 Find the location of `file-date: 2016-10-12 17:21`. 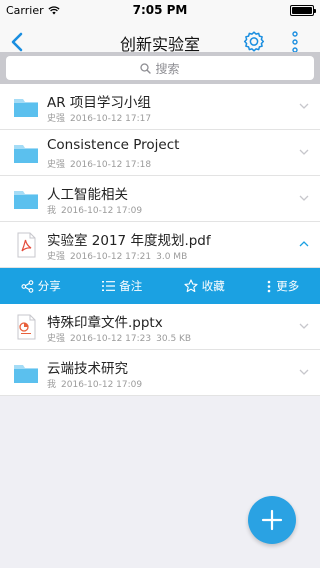

file-date: 2016-10-12 17:21 is located at coordinates (111, 257).